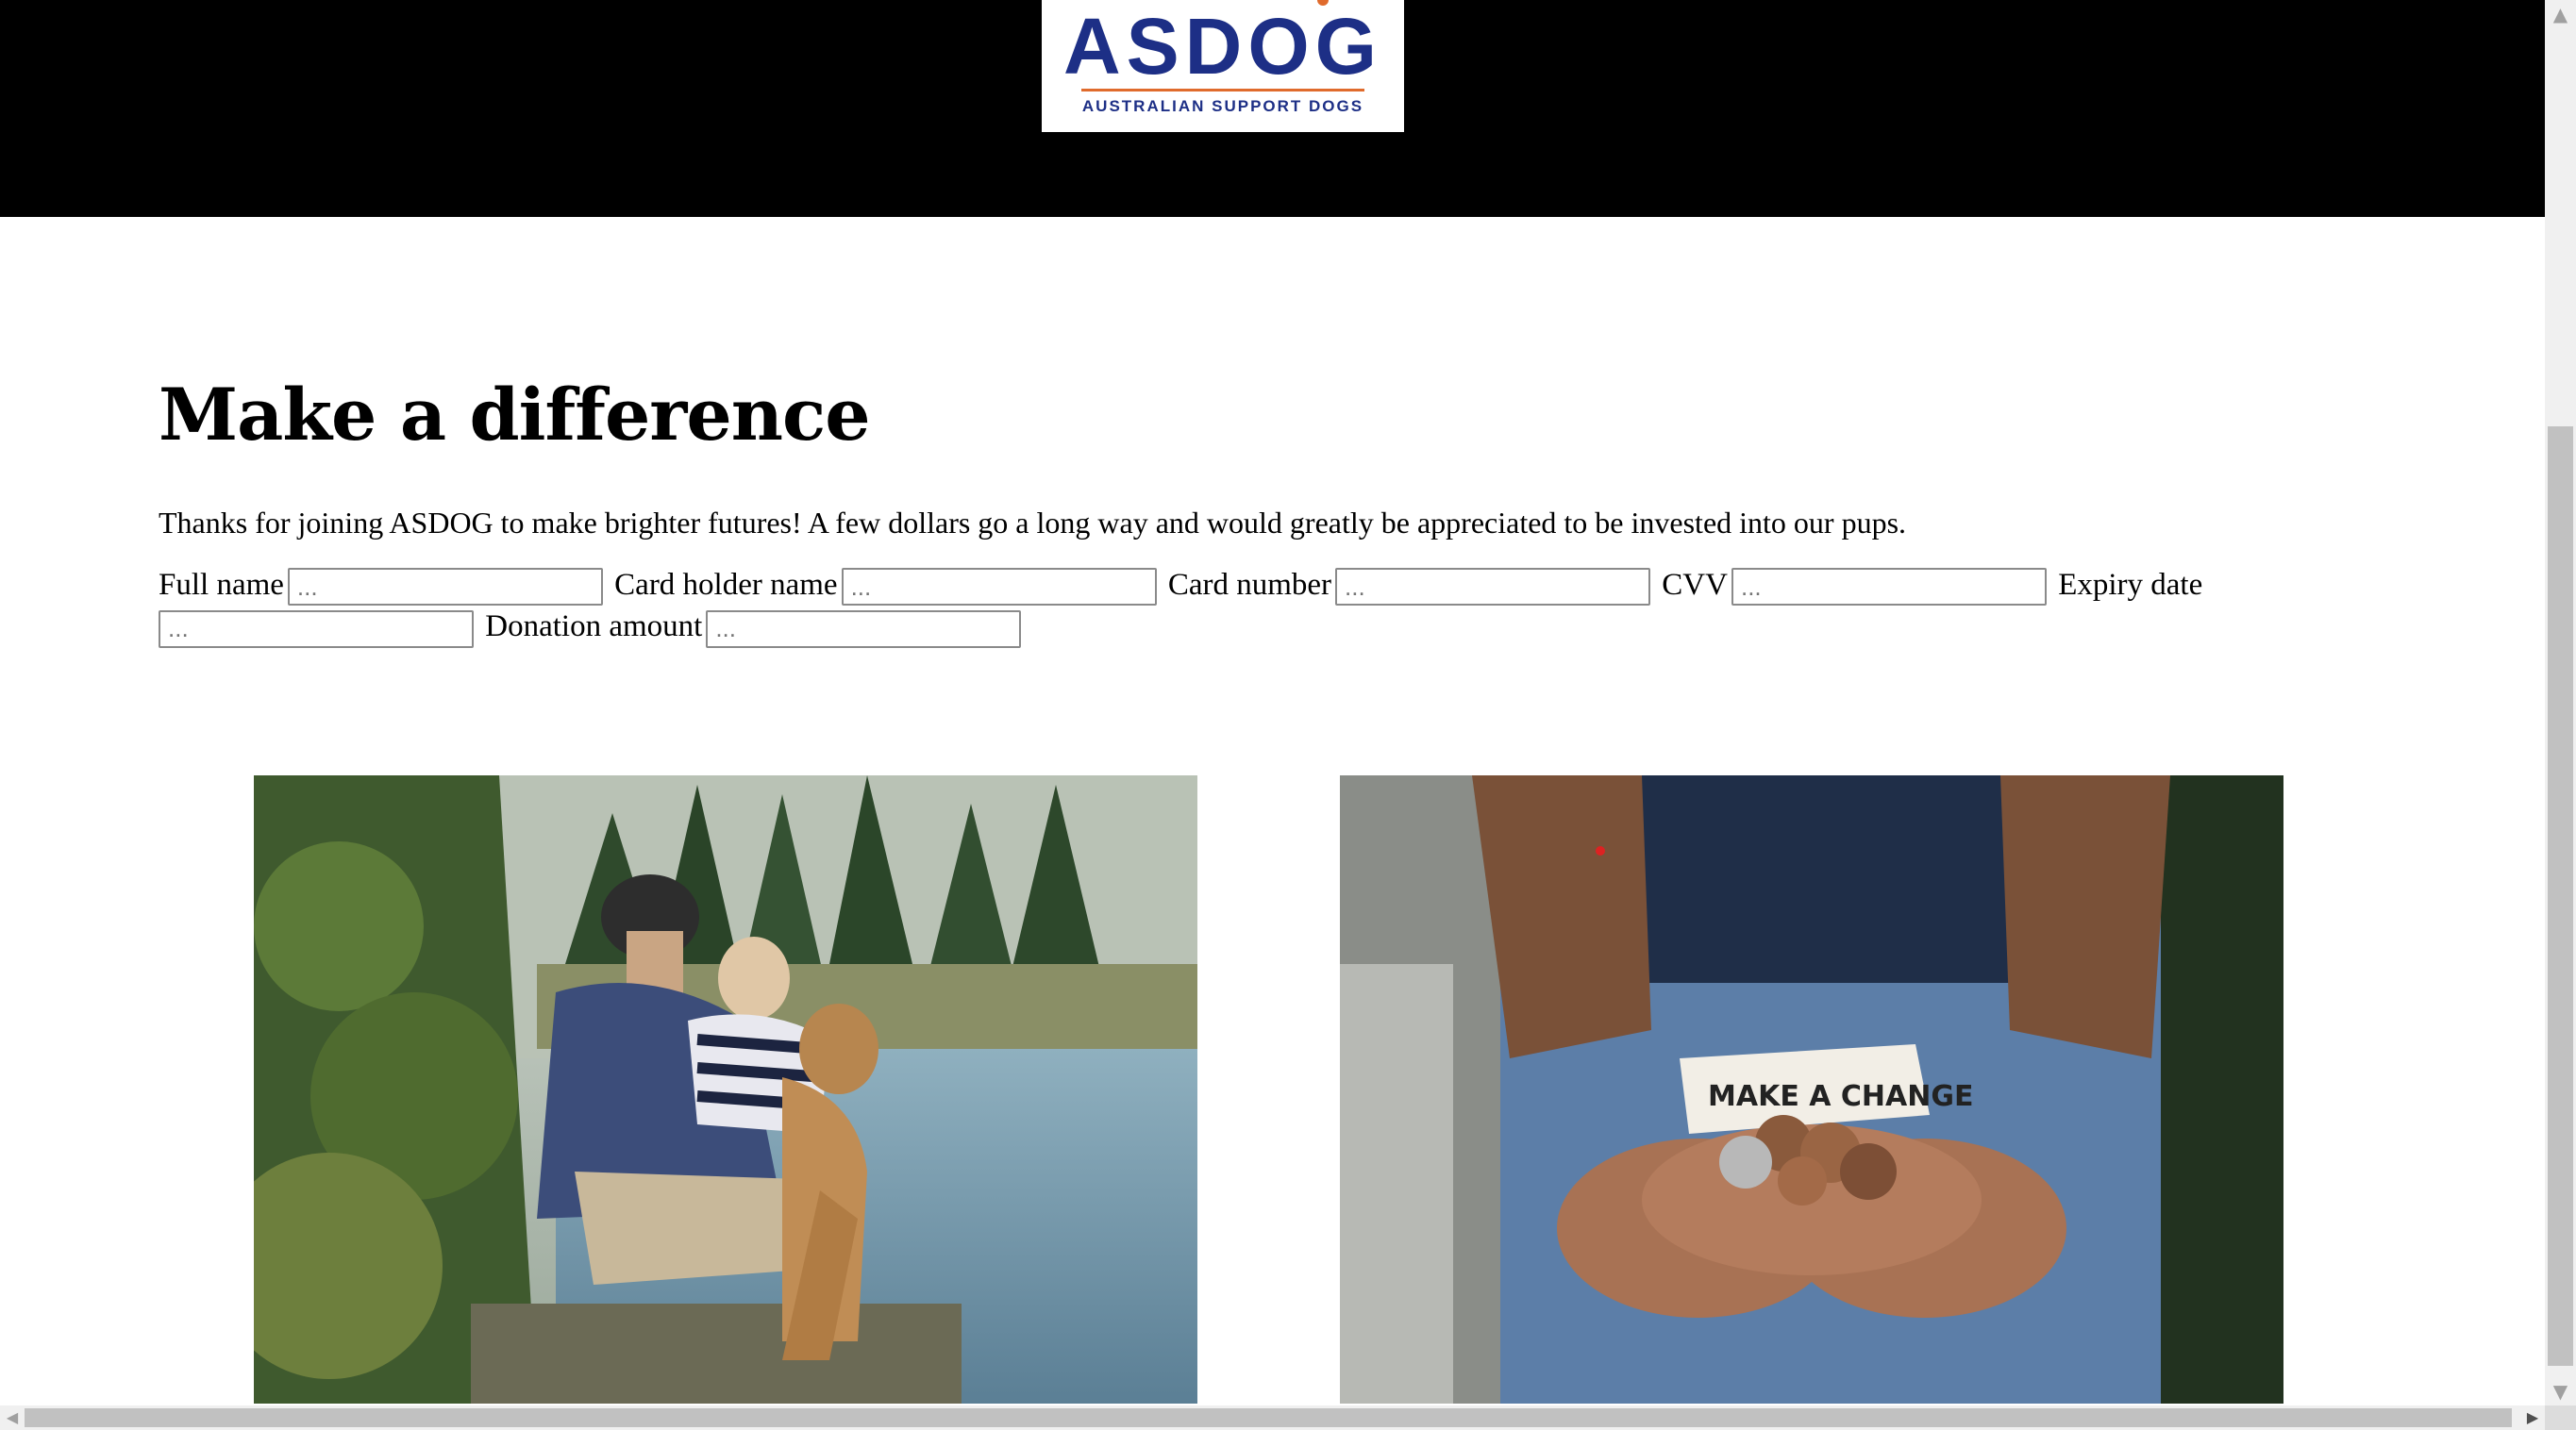 The image size is (2576, 1430). I want to click on full-name-input, so click(445, 588).